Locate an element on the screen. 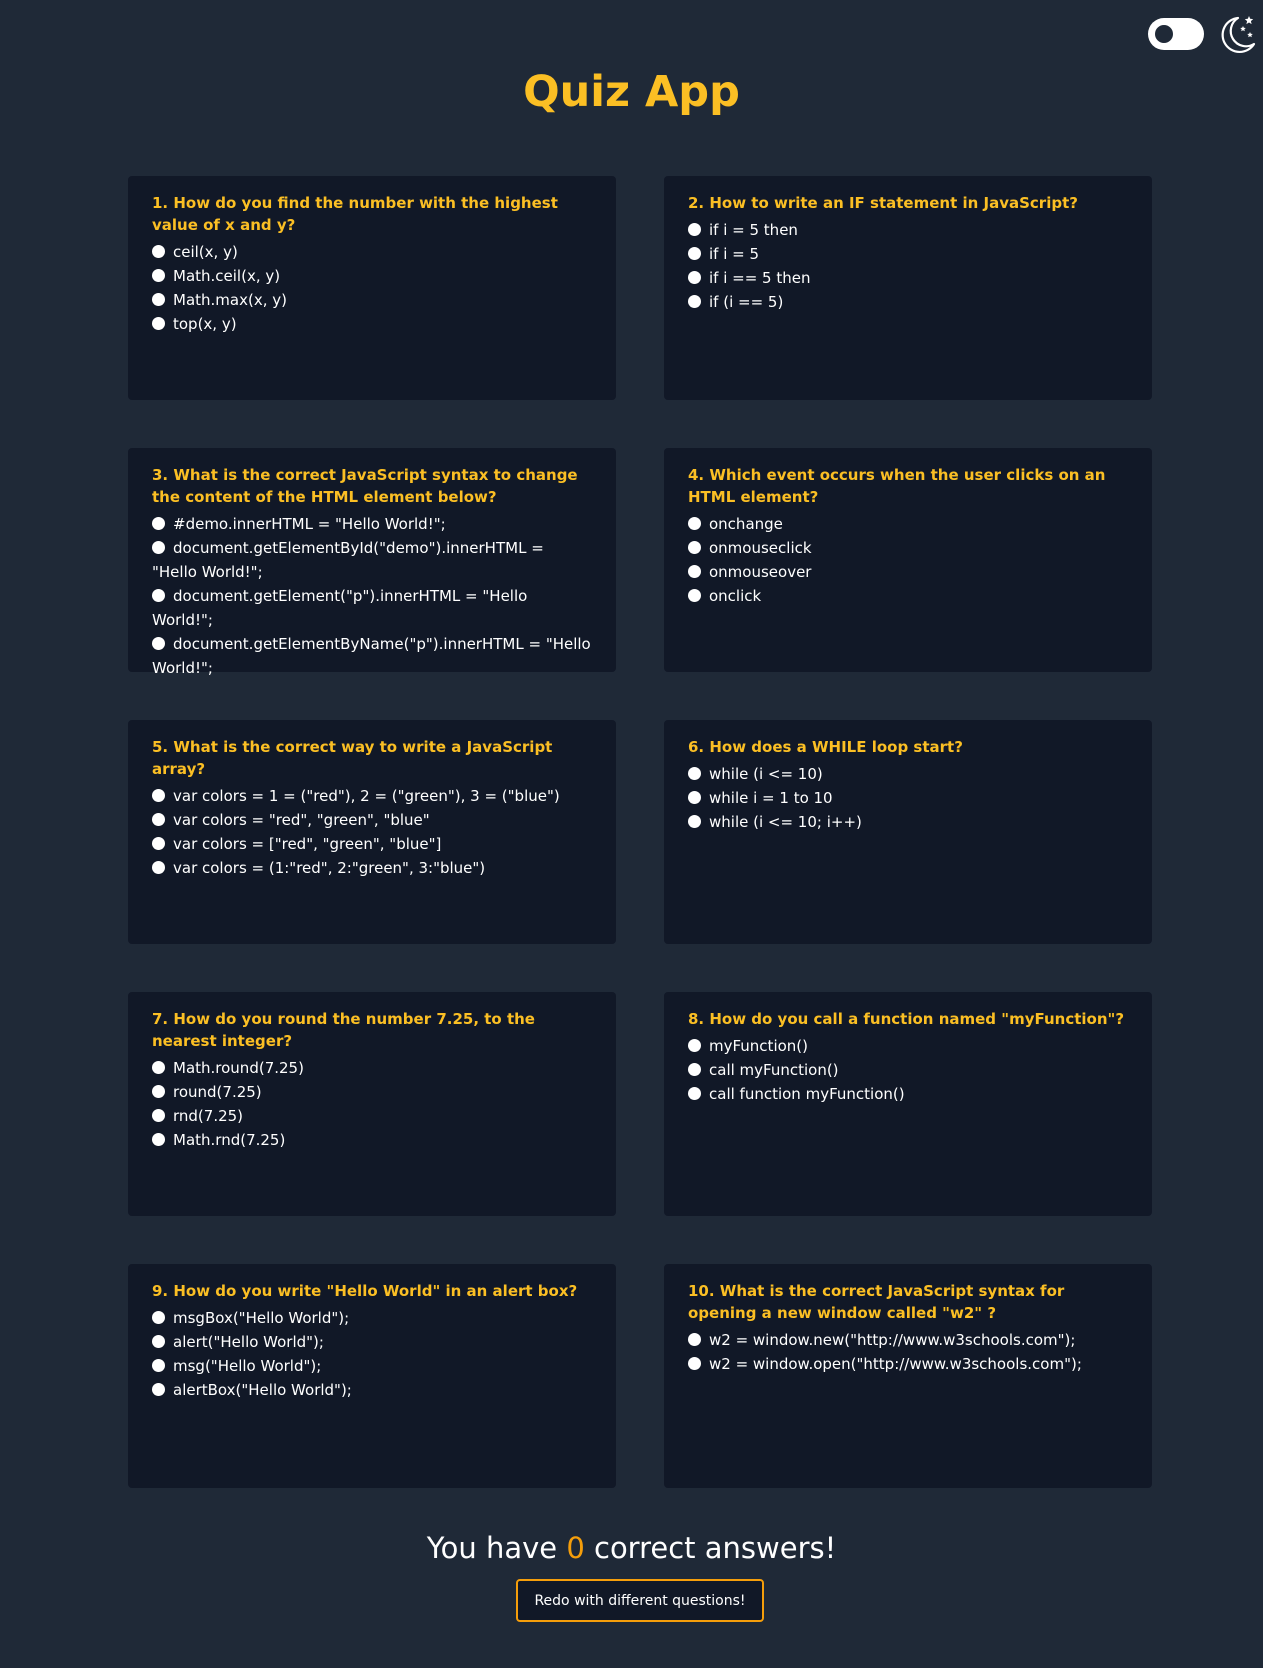 Image resolution: width=1263 pixels, height=1668 pixels. answer-label: ceil(x, y) is located at coordinates (205, 252).